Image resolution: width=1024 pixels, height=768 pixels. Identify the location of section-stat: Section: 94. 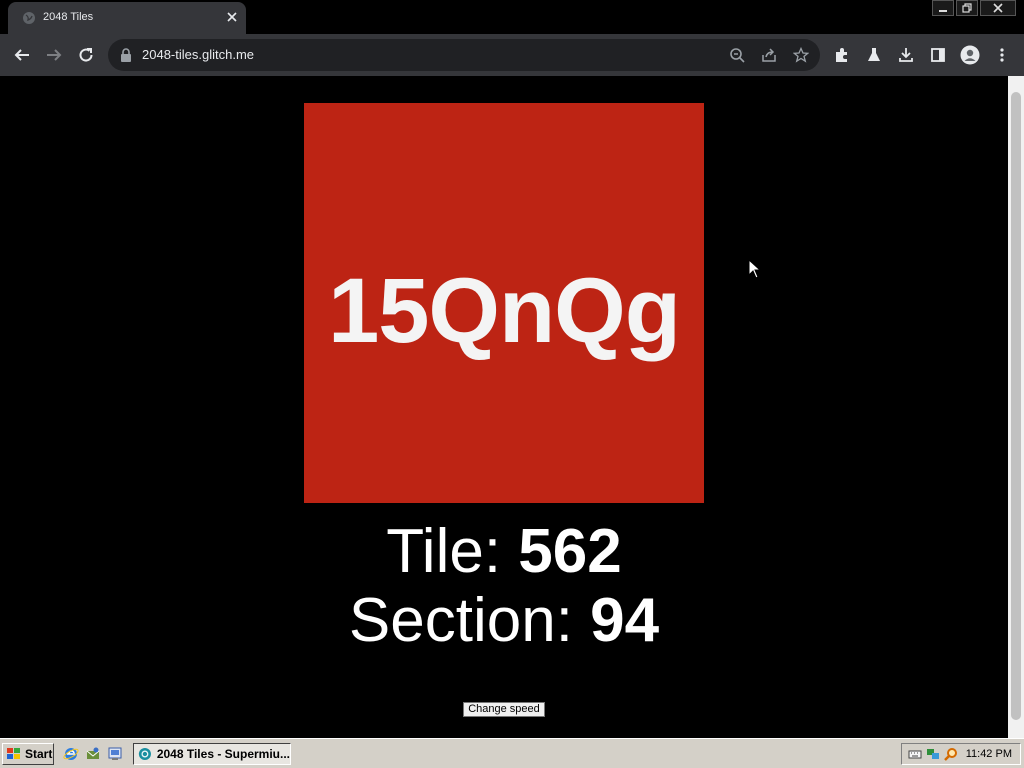
(504, 621).